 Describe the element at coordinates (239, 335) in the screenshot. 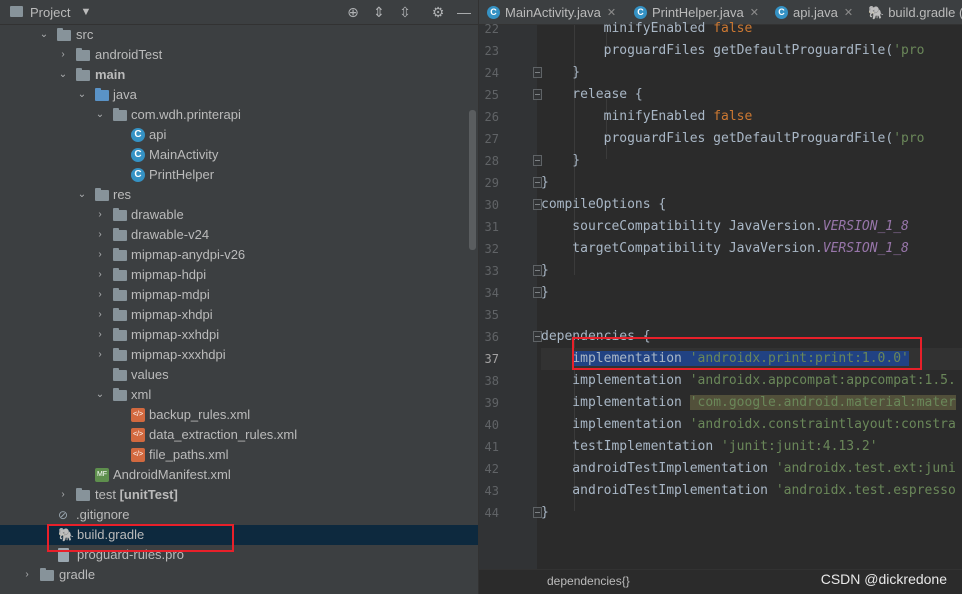

I see `tree-item-mipmap-xxhdpi: › mipmap-xxhdpi` at that location.